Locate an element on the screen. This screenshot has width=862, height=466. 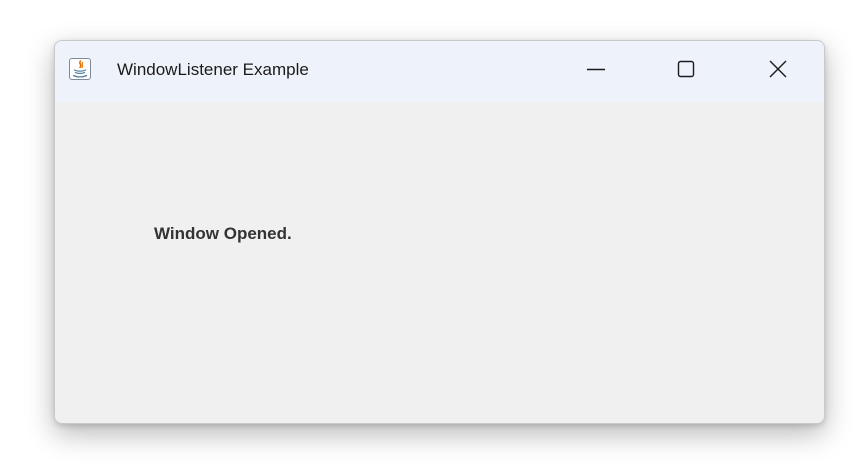
java-icon is located at coordinates (80, 69).